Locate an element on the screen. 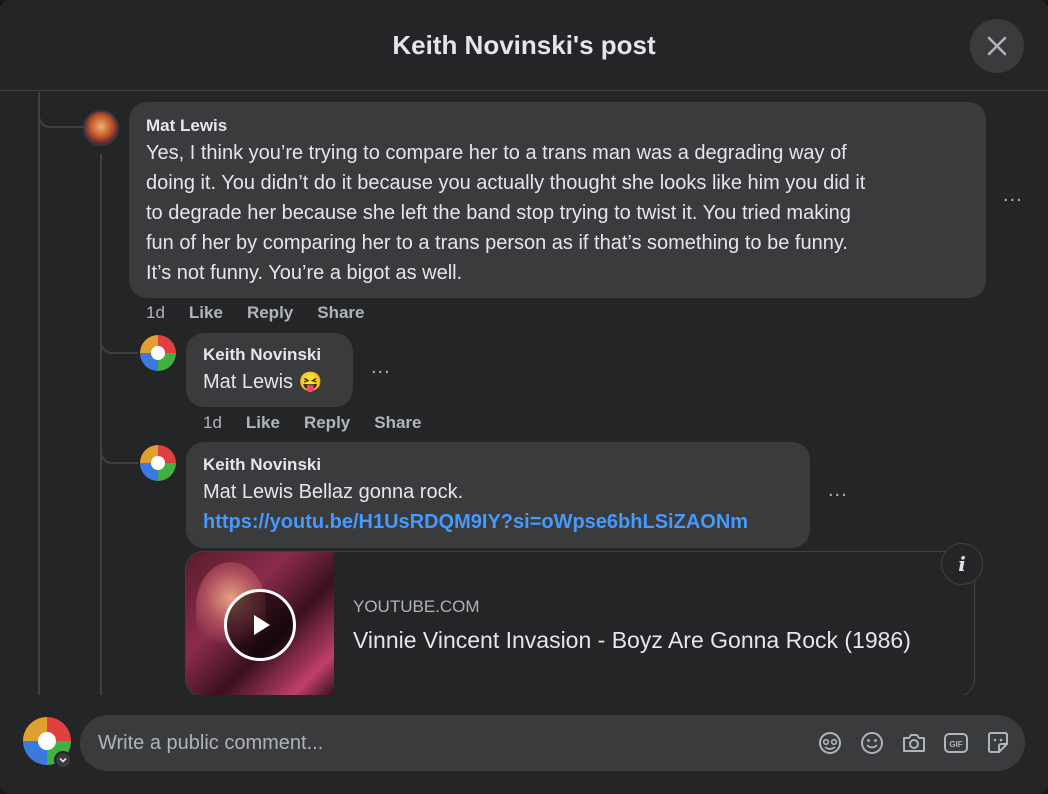  play-button is located at coordinates (260, 625).